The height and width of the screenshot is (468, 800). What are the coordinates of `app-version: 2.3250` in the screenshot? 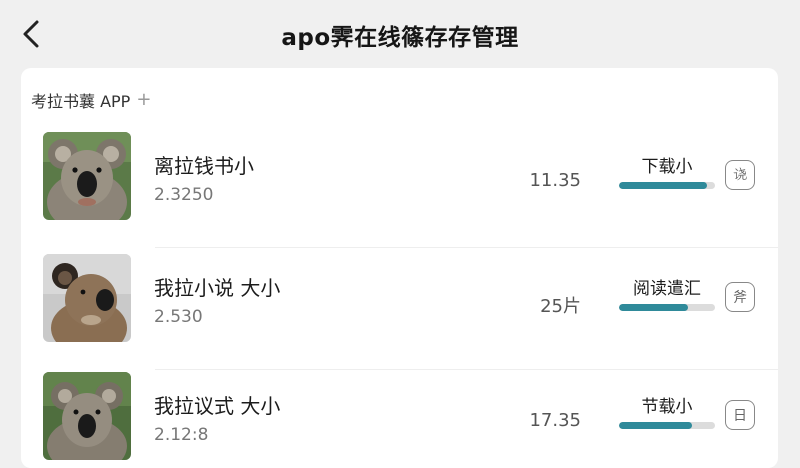 It's located at (184, 195).